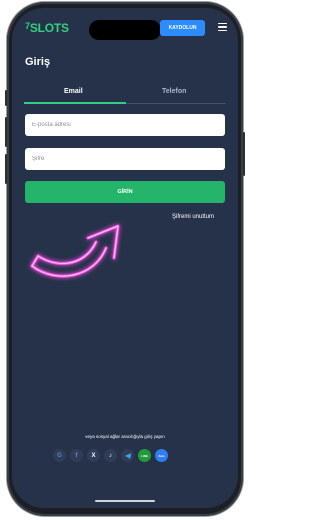  I want to click on zalo-icon: Zalo, so click(161, 455).